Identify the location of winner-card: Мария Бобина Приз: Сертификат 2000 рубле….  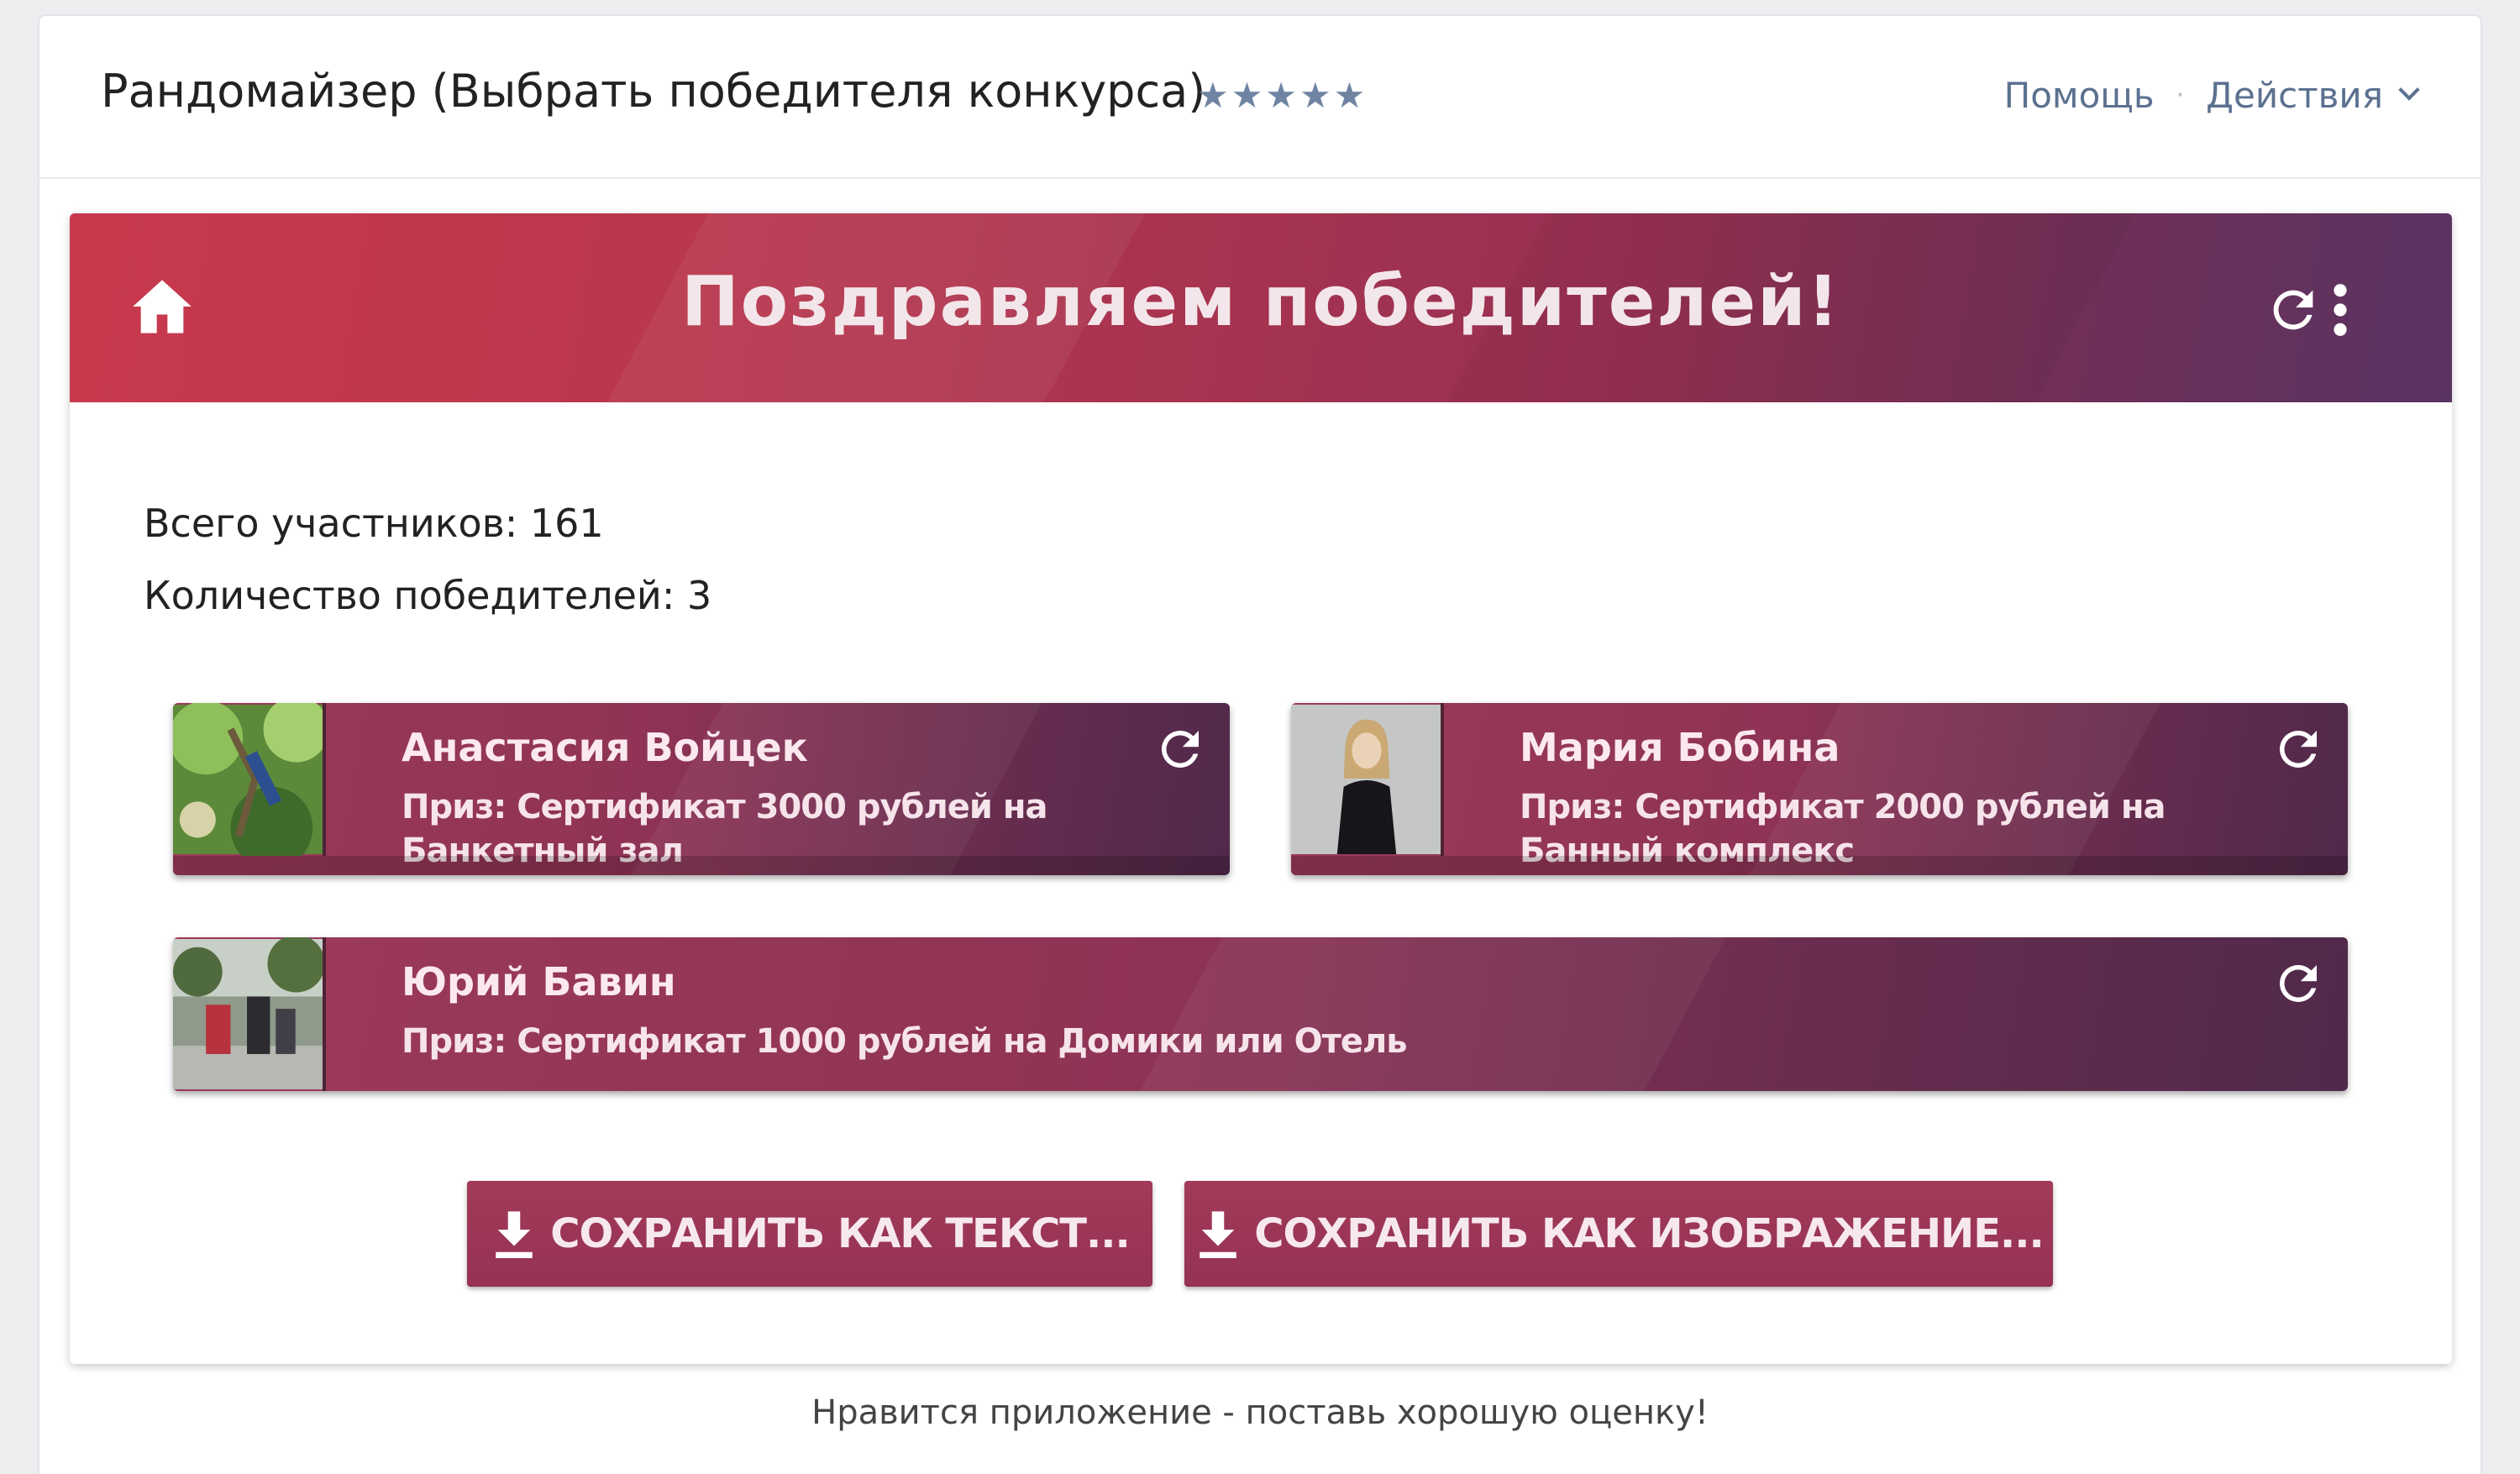
(1819, 789).